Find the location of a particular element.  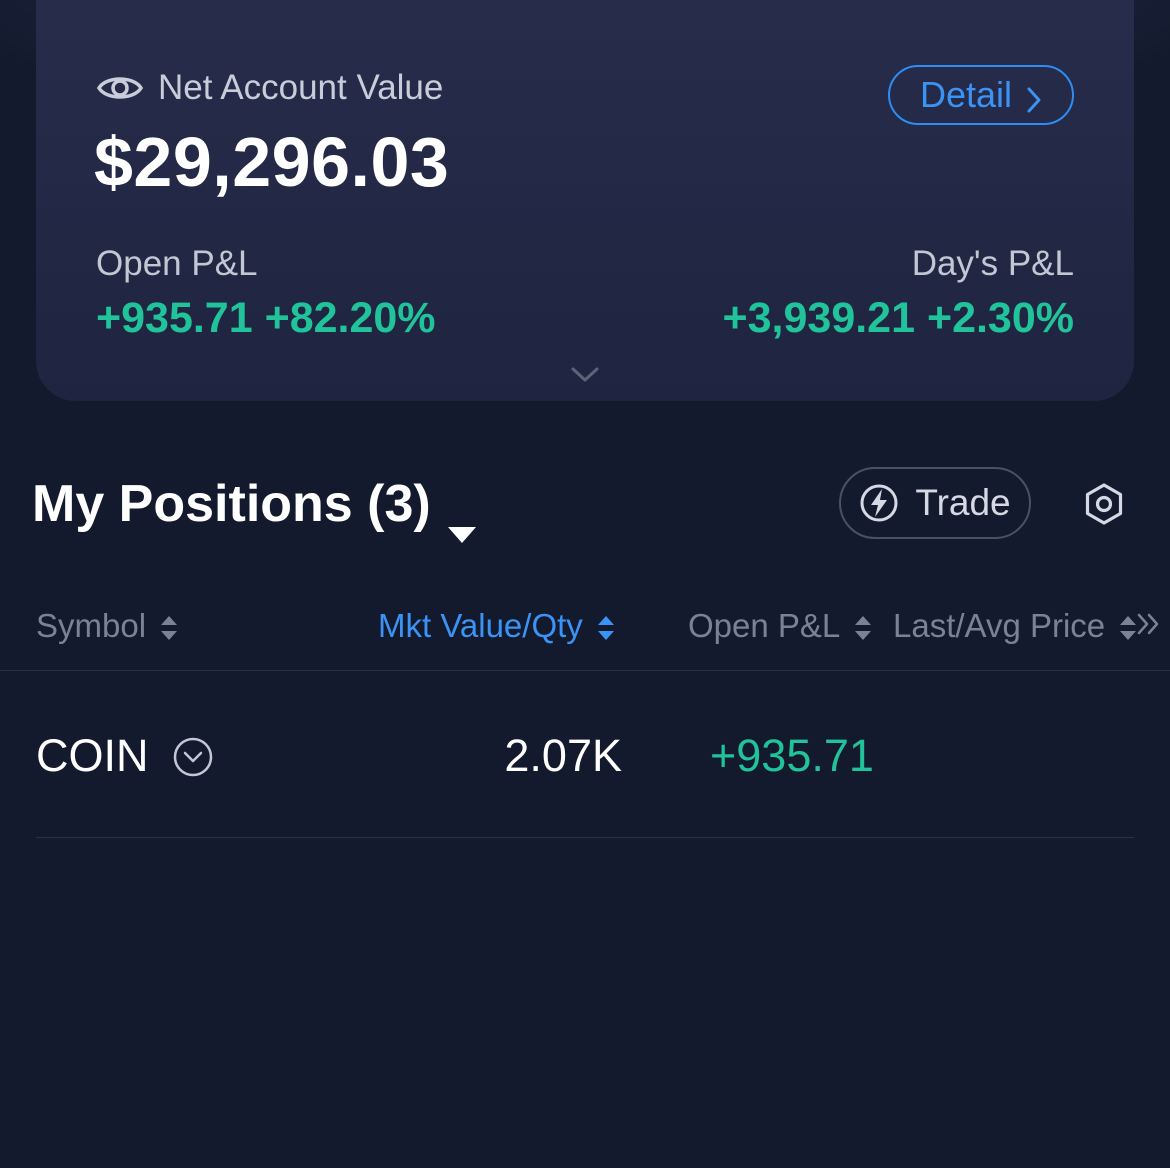

column-header-label: Mkt Value/Qty is located at coordinates (480, 625).